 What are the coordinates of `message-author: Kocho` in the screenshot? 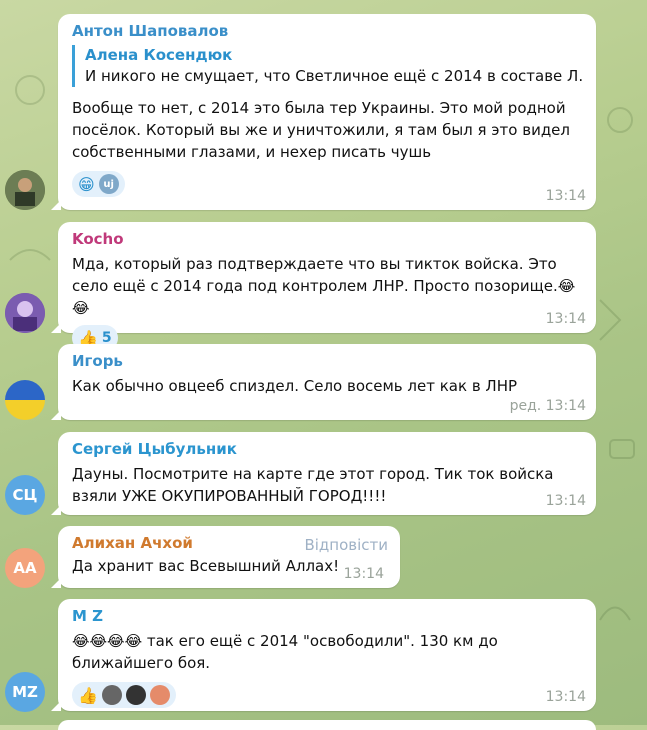 It's located at (328, 239).